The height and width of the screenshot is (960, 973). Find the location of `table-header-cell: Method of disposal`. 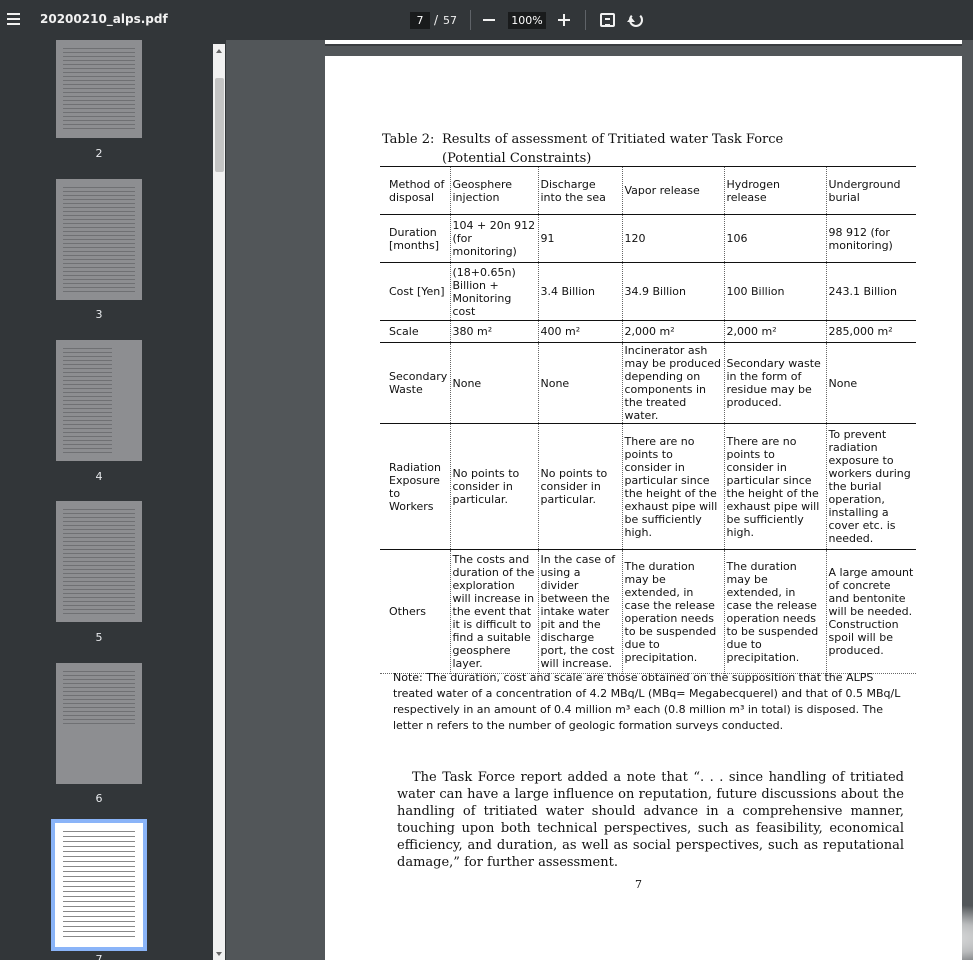

table-header-cell: Method of disposal is located at coordinates (415, 190).